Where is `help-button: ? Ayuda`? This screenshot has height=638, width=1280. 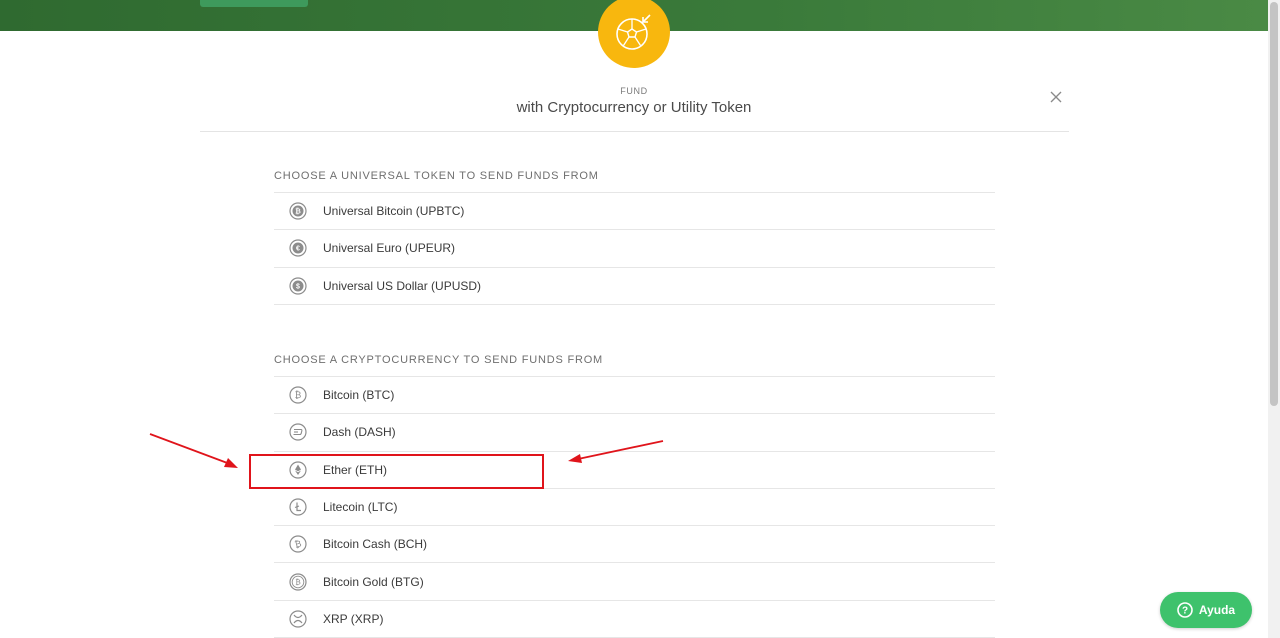
help-button: ? Ayuda is located at coordinates (1206, 610).